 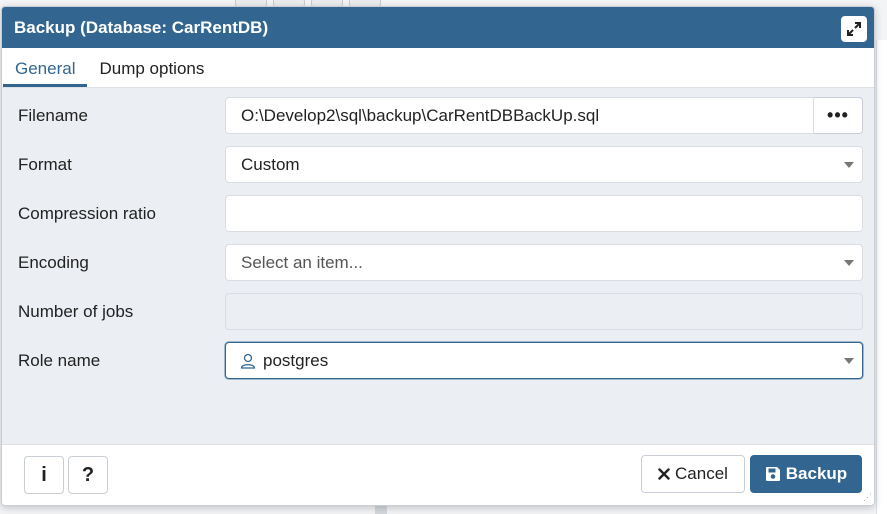 What do you see at coordinates (544, 360) in the screenshot?
I see `role-select: postgres` at bounding box center [544, 360].